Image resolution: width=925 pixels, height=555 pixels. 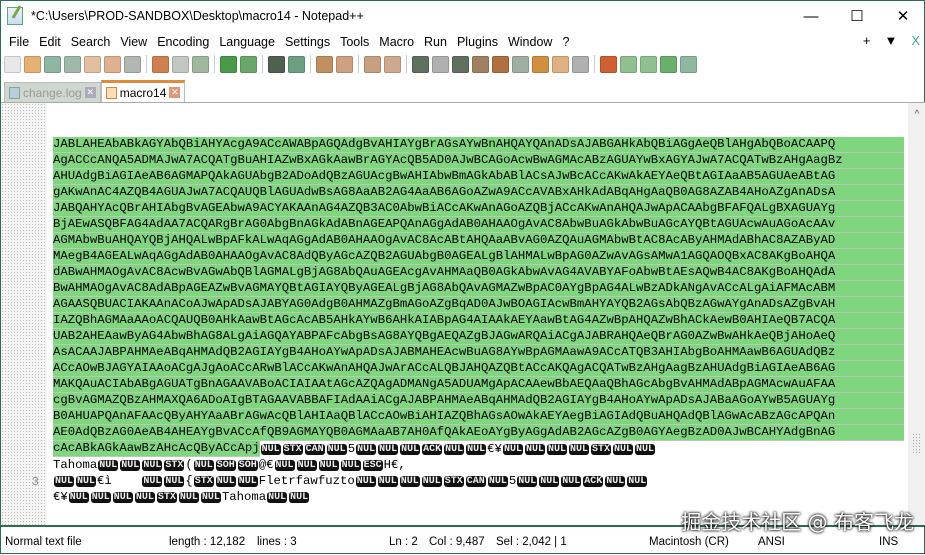 What do you see at coordinates (867, 40) in the screenshot?
I see `new-tab-icon: +` at bounding box center [867, 40].